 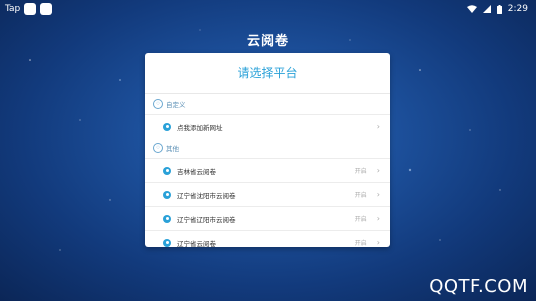 I want to click on status-tap-label: Tap, so click(x=13, y=9).